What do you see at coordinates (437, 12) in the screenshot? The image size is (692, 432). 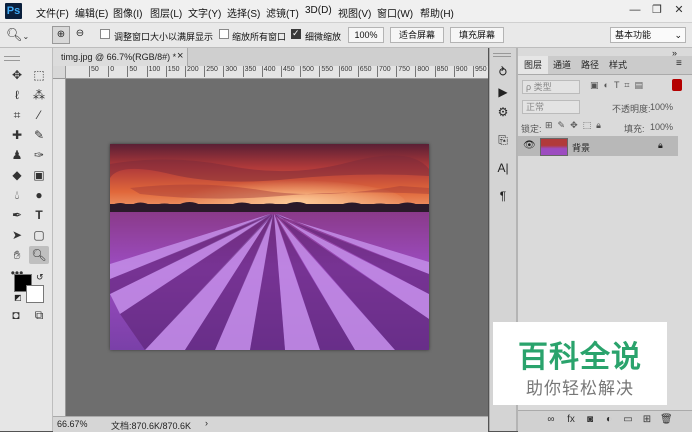 I see `menu-help: 帮助(H)` at bounding box center [437, 12].